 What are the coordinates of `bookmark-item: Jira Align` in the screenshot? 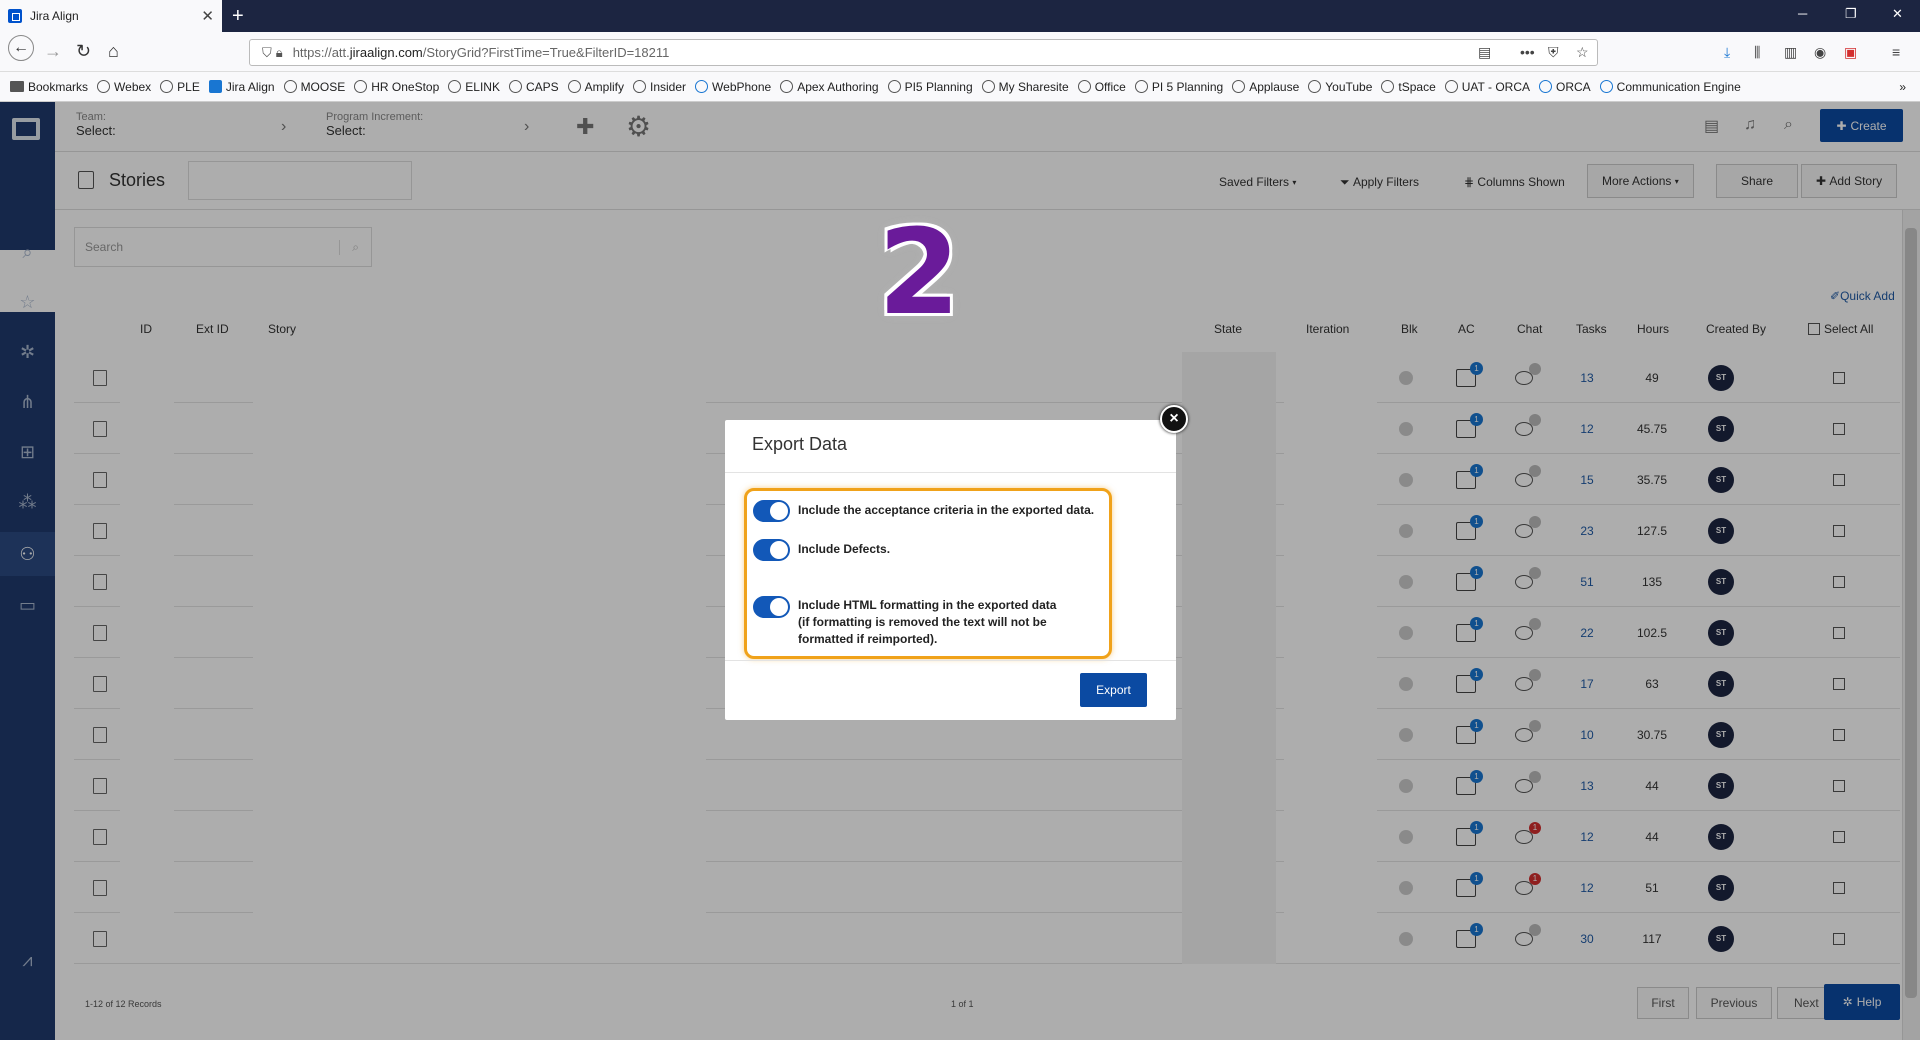 It's located at (241, 86).